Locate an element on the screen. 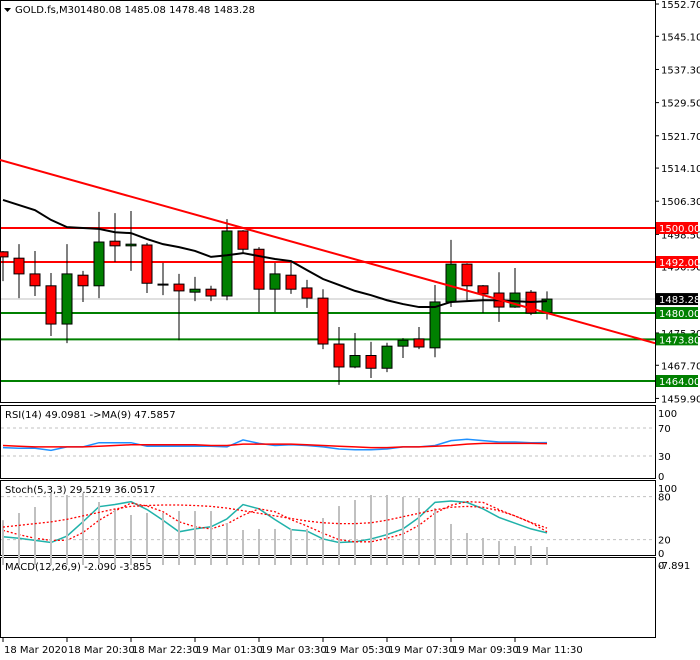 The width and height of the screenshot is (700, 660). y-tick-label: 1537.30 is located at coordinates (680, 70).